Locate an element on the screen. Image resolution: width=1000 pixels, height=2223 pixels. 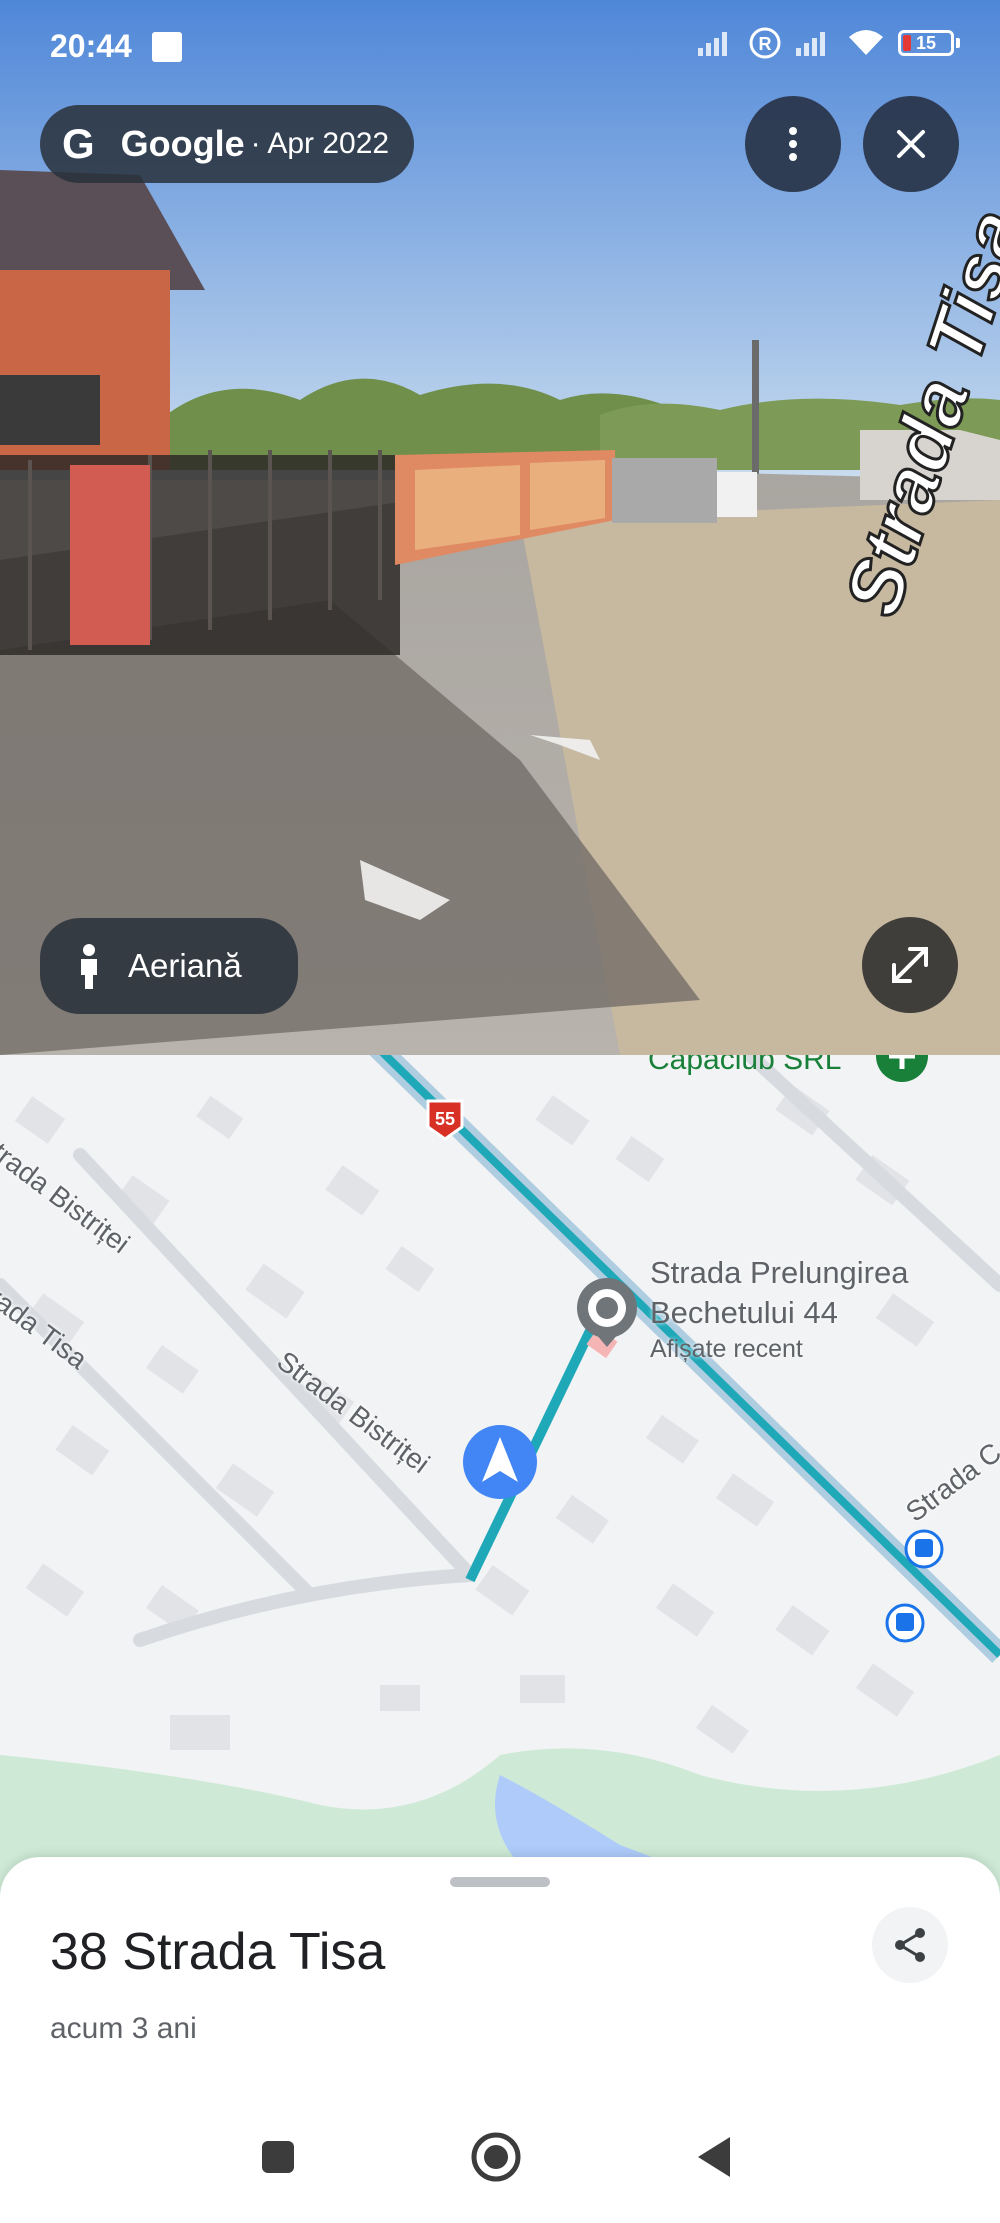
home-button is located at coordinates (496, 2157).